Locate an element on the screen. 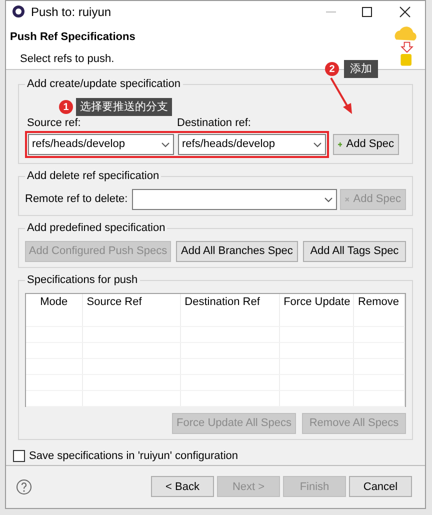 The width and height of the screenshot is (432, 515). checkbox-label: Save specifications in 'ruiyun' configuration is located at coordinates (133, 456).